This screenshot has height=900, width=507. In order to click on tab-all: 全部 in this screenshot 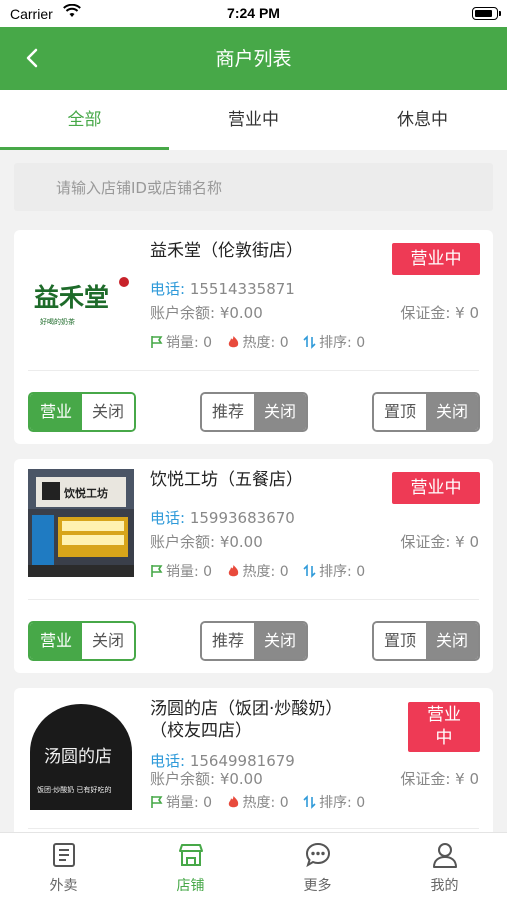, I will do `click(84, 120)`.